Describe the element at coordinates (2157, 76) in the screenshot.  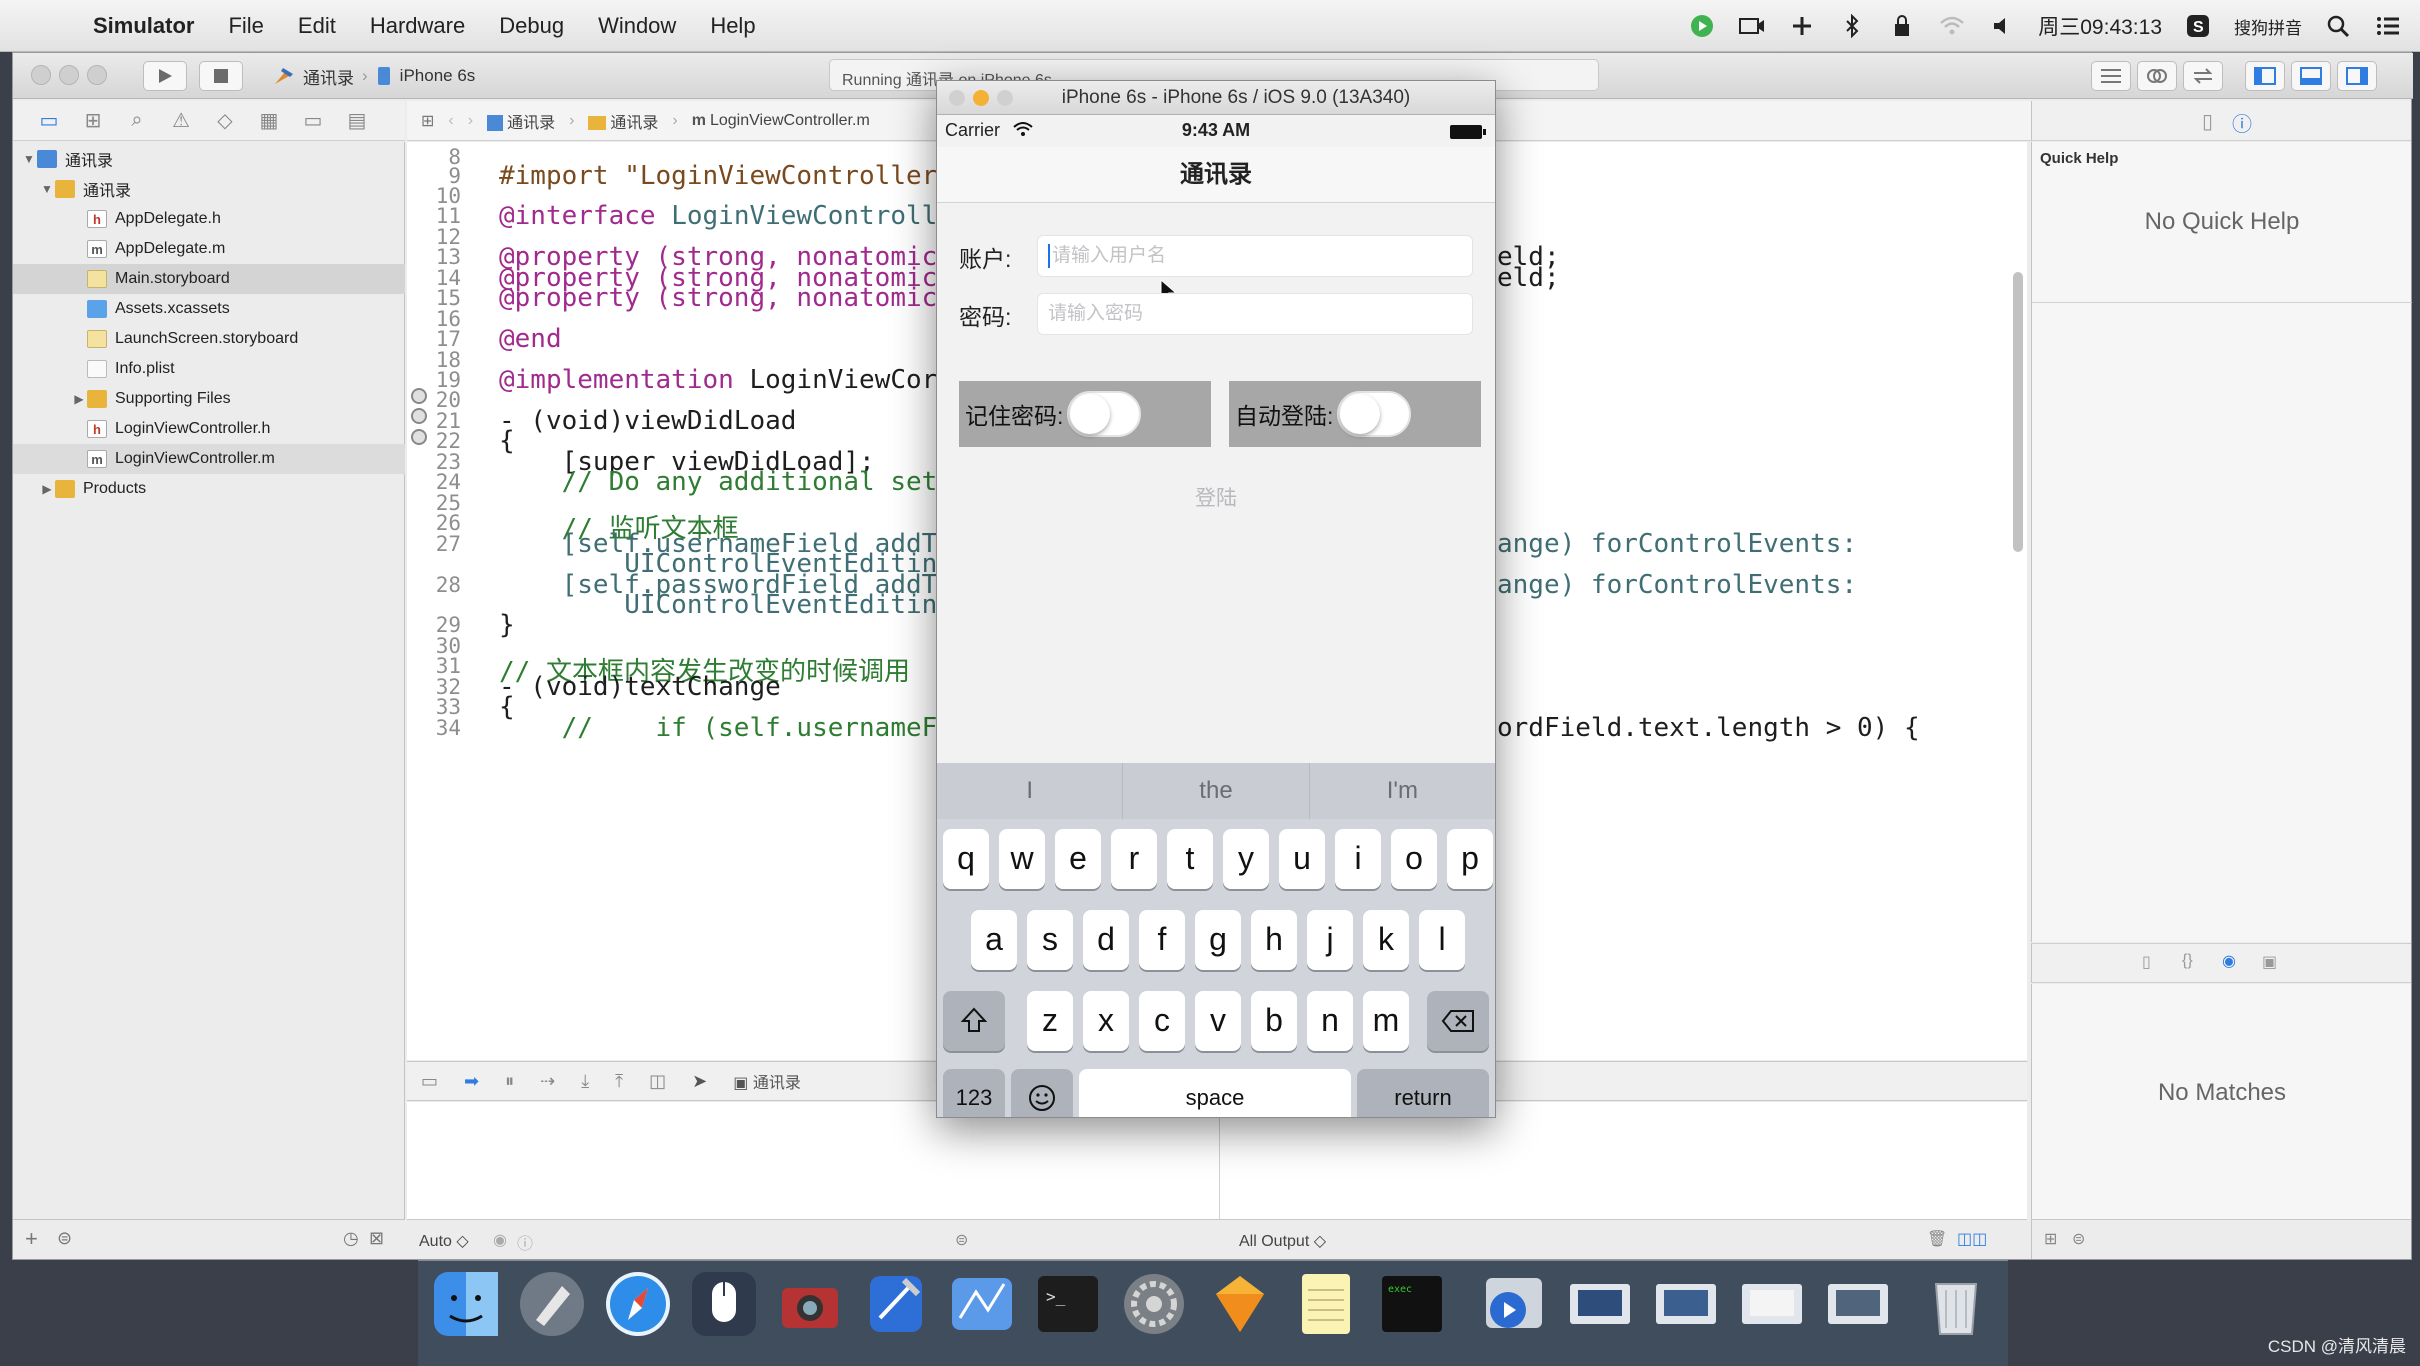
I see `assistant-editor-button` at that location.